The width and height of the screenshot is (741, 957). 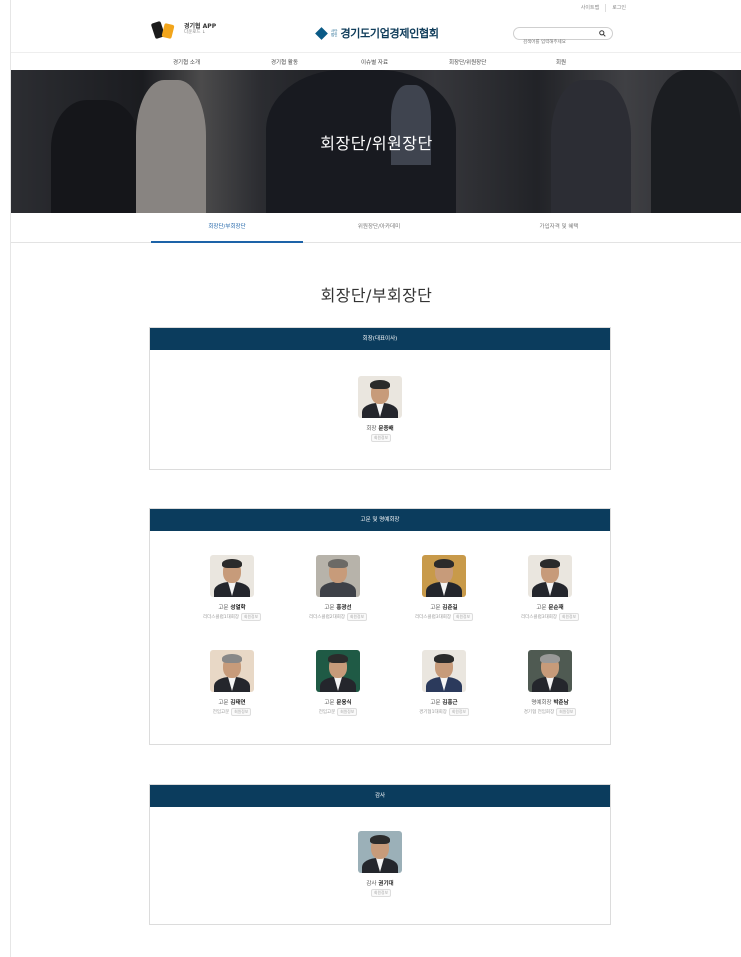 I want to click on member-card: 감사 권기대 회원정보, so click(x=380, y=864).